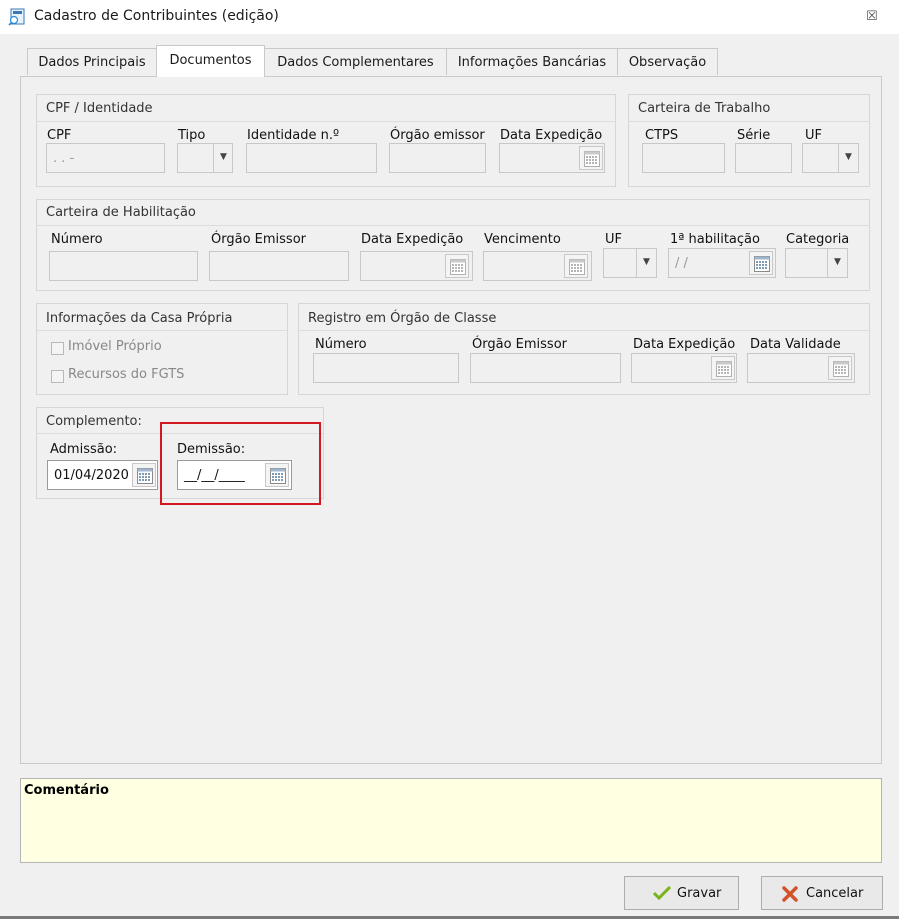 The height and width of the screenshot is (919, 899). Describe the element at coordinates (123, 266) in the screenshot. I see `cnh-numero-field` at that location.